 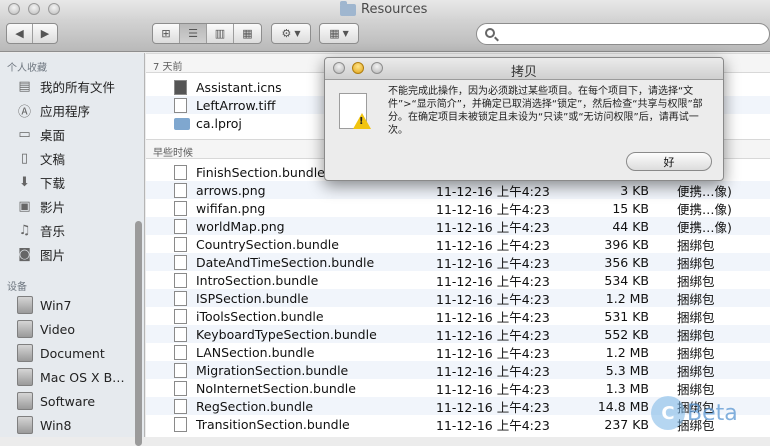 I want to click on chevron-left-icon: ◀, so click(x=19, y=33).